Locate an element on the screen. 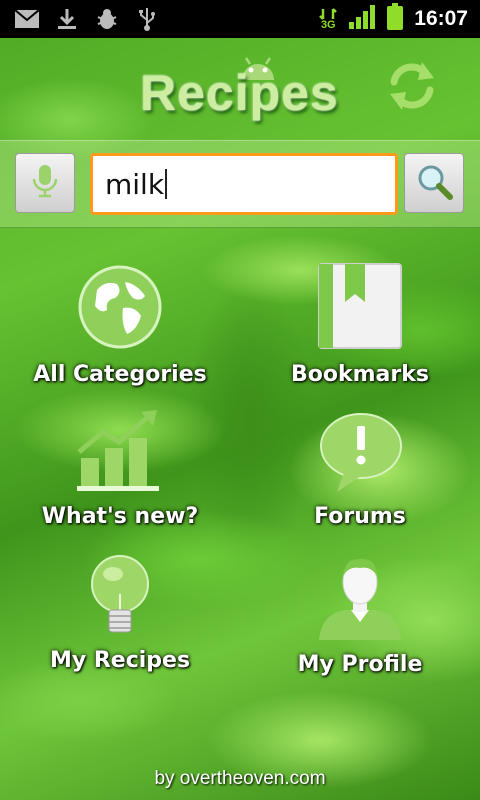  menu-label: What's new? is located at coordinates (120, 516).